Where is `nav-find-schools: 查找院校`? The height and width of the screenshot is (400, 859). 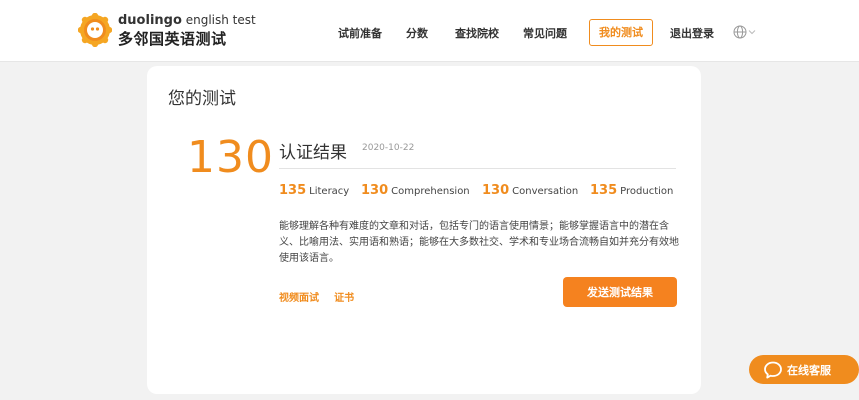 nav-find-schools: 查找院校 is located at coordinates (477, 33).